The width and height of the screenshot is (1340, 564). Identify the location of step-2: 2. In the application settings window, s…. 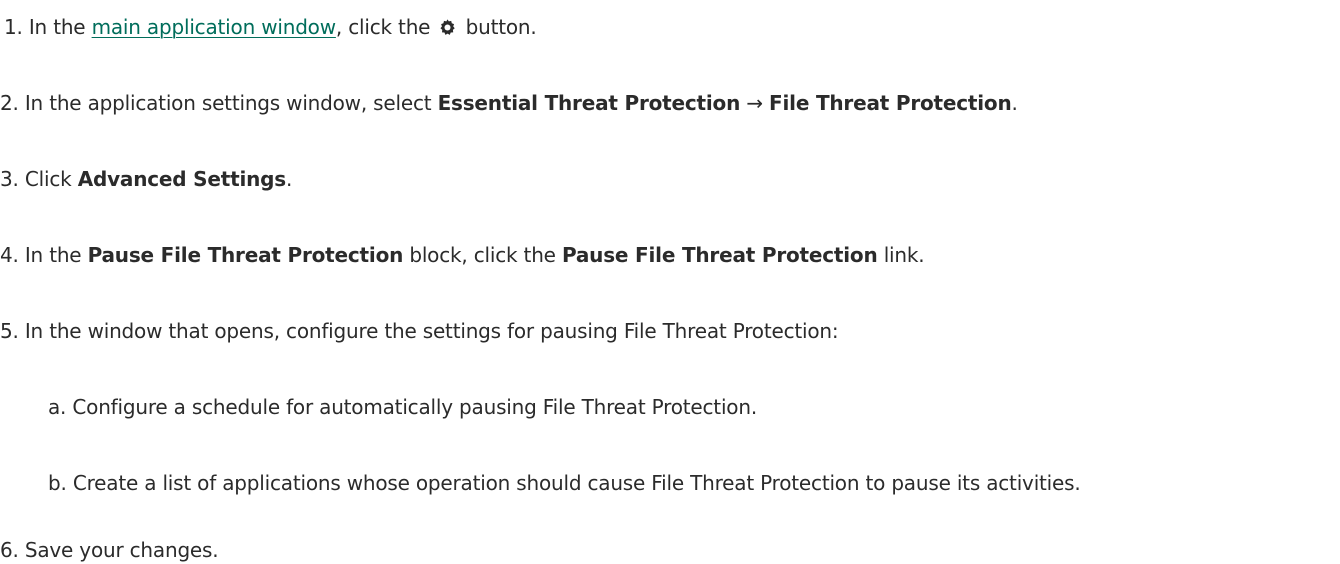
(509, 103).